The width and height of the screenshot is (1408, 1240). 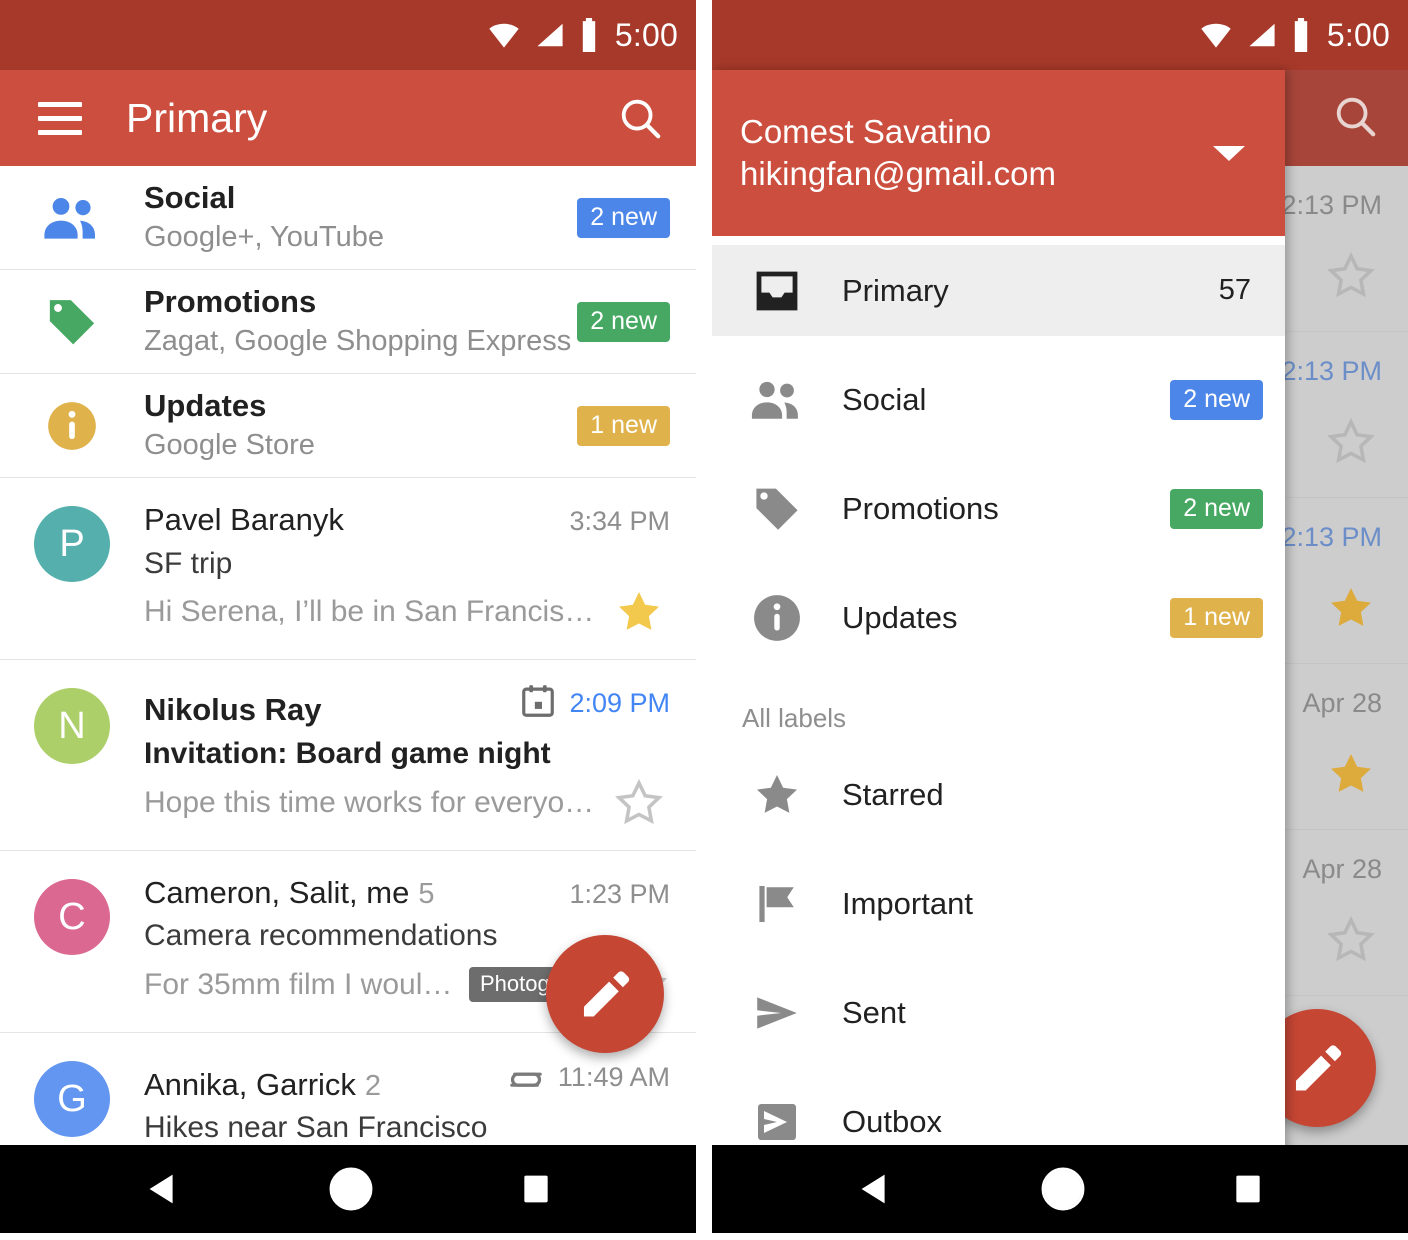 What do you see at coordinates (526, 1077) in the screenshot?
I see `attachment-icon` at bounding box center [526, 1077].